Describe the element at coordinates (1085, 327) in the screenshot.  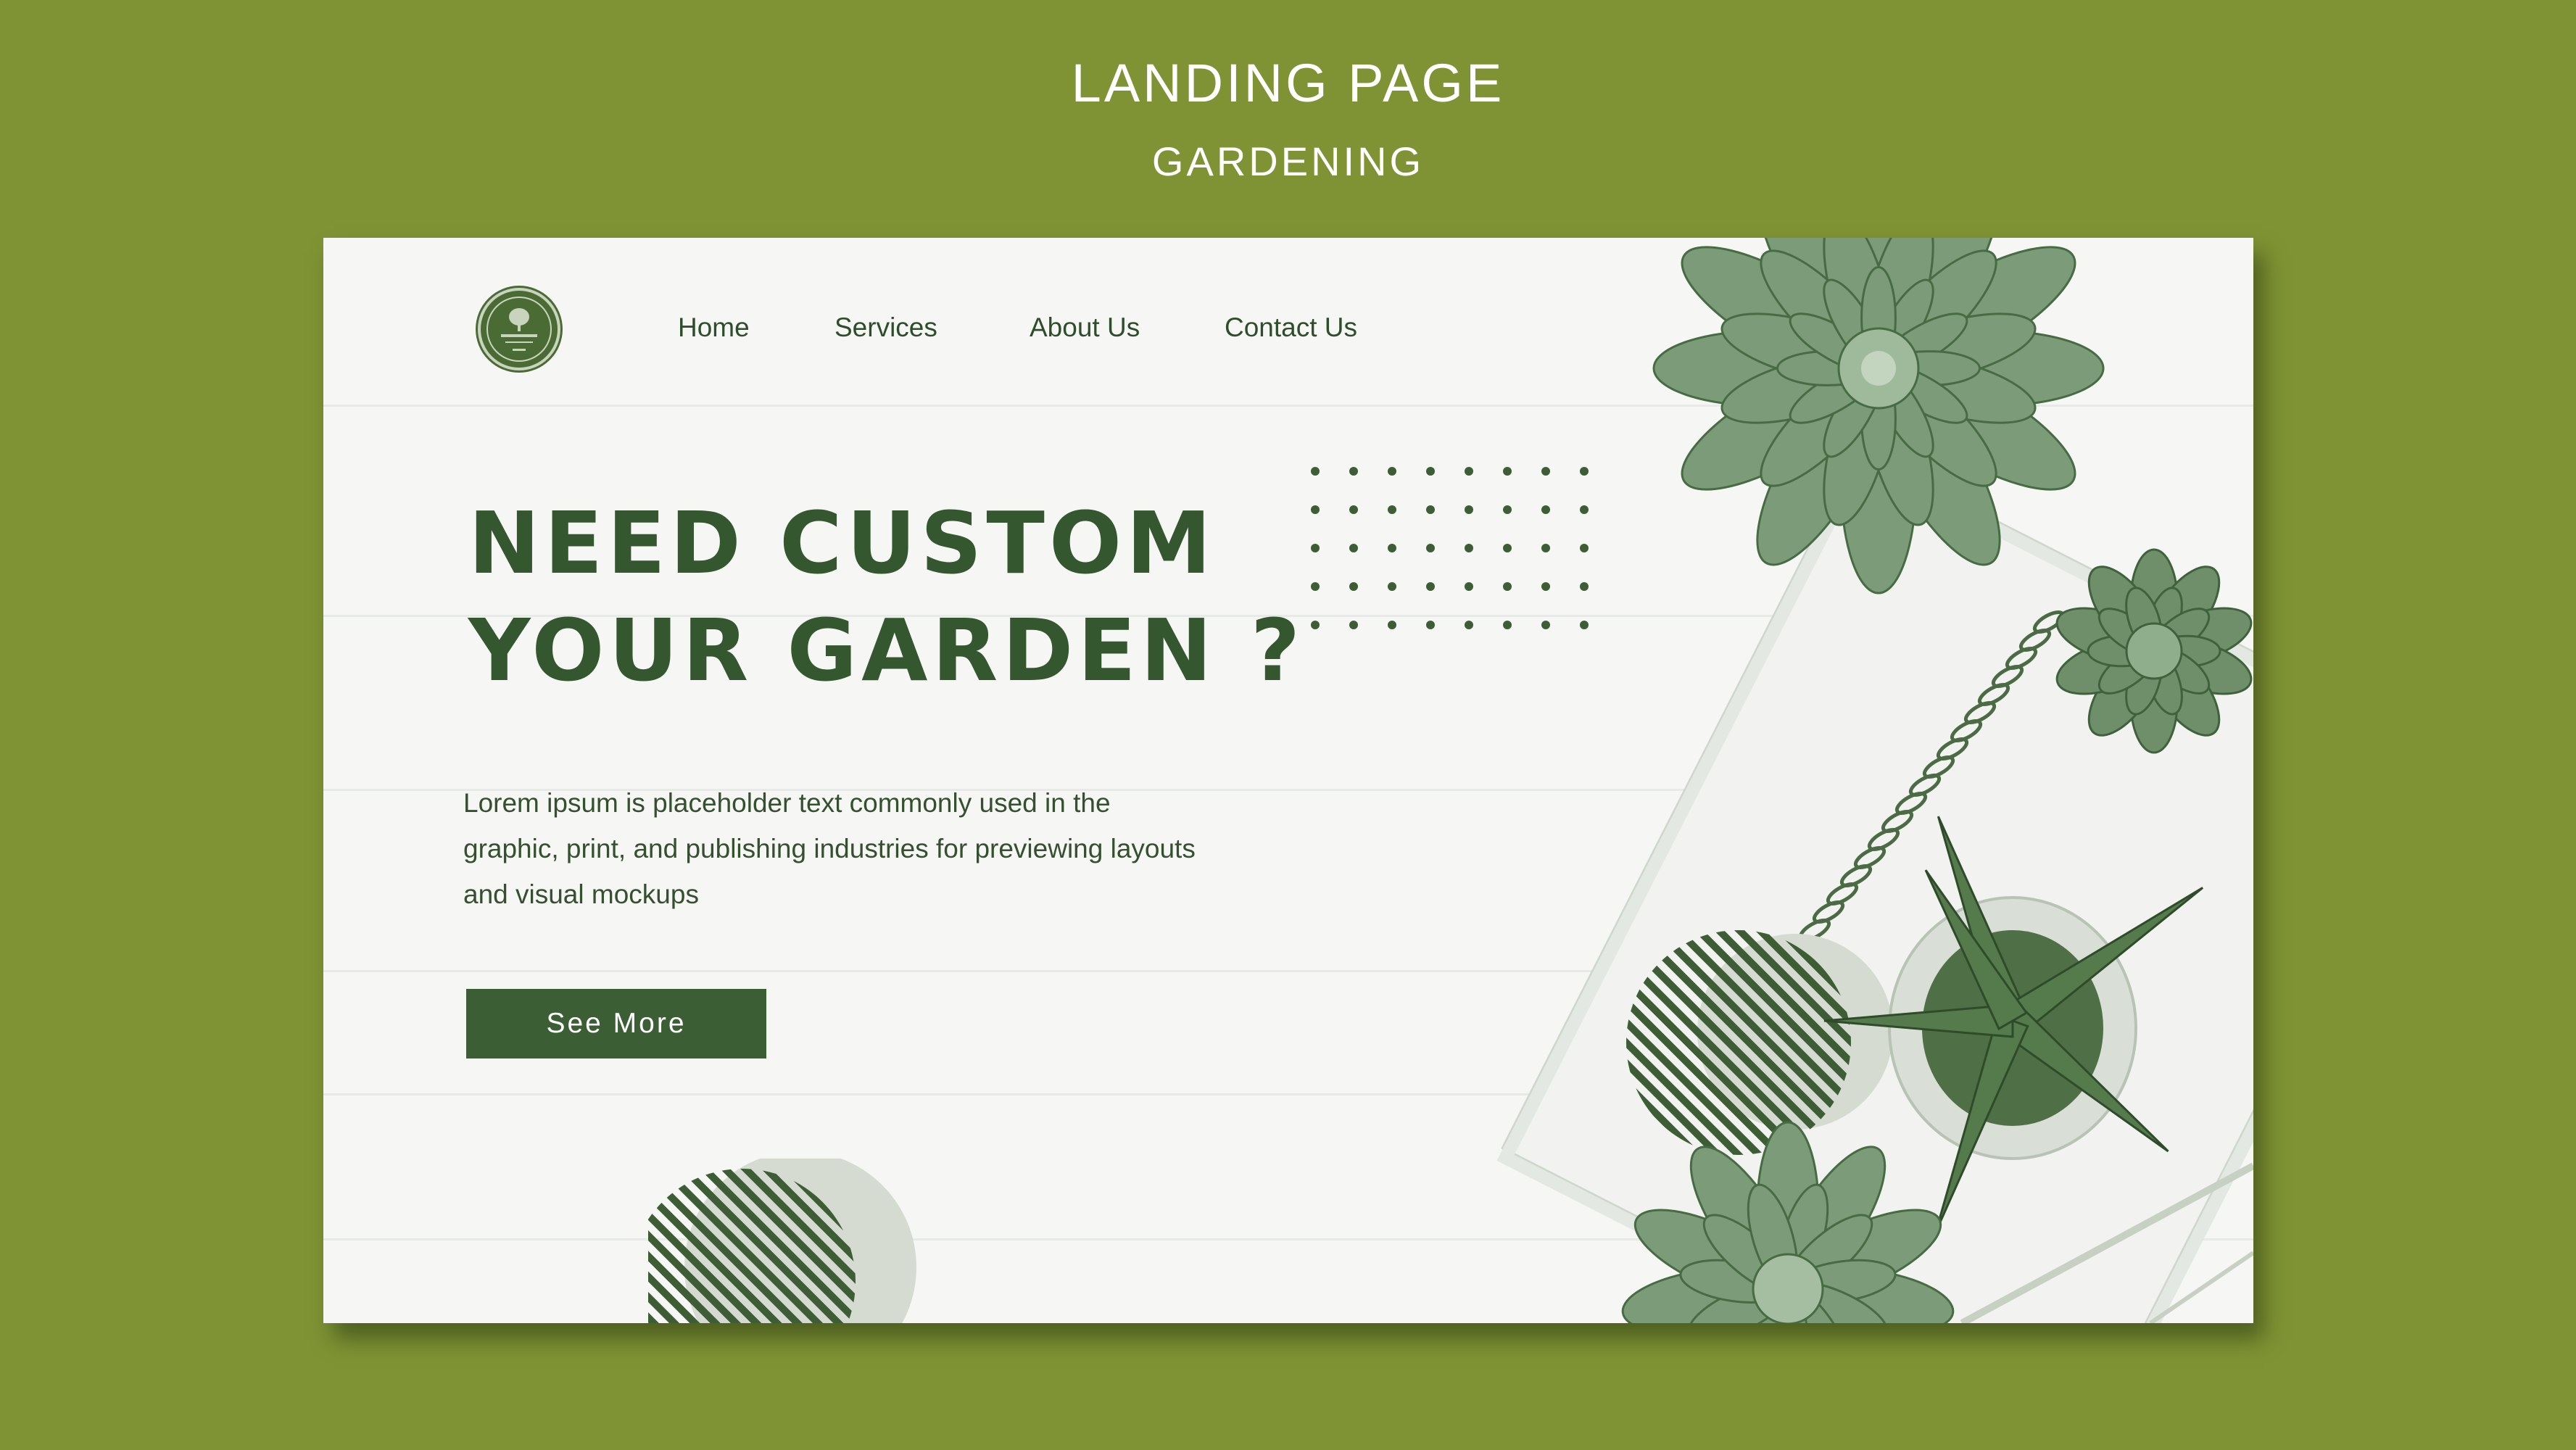
I see `nav-about-us: About Us` at that location.